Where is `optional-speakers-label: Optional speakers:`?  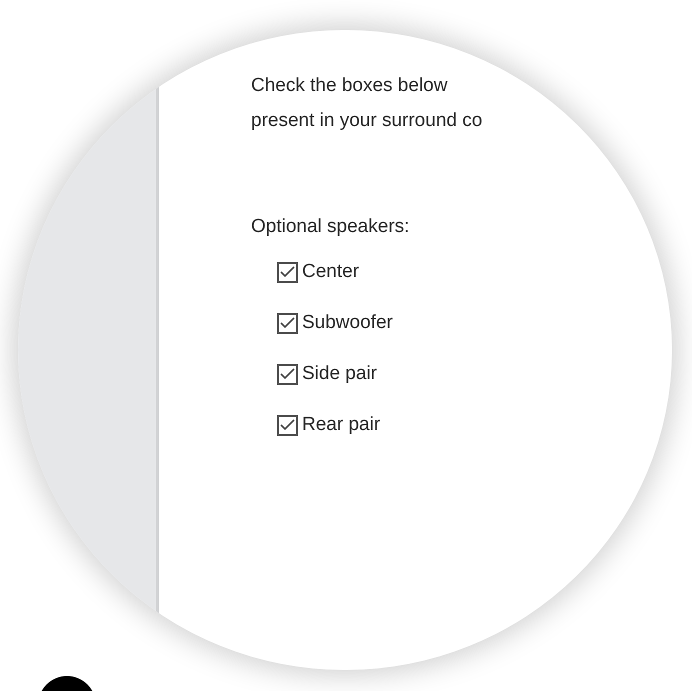
optional-speakers-label: Optional speakers: is located at coordinates (330, 227).